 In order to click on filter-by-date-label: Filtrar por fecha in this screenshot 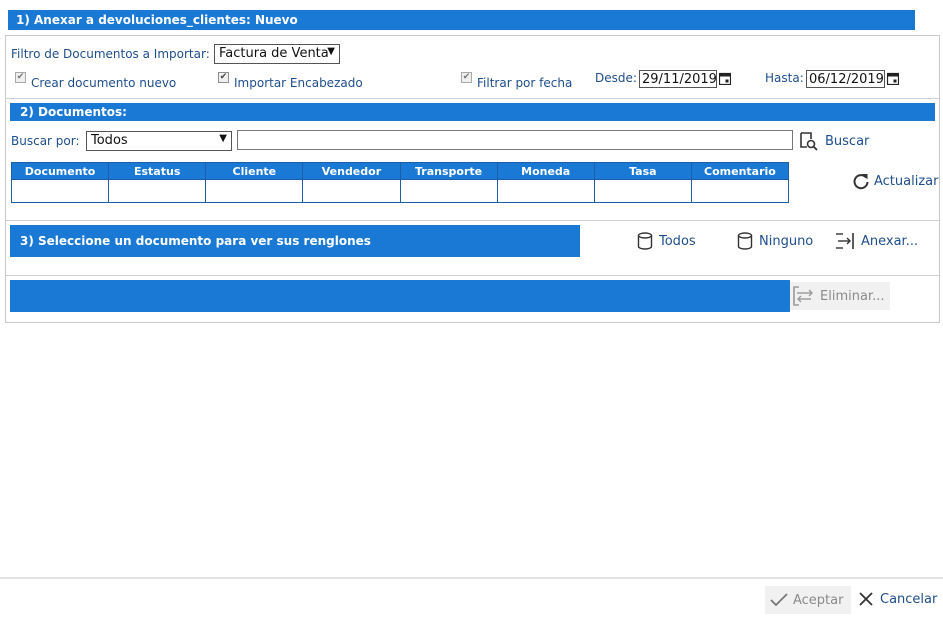, I will do `click(525, 83)`.